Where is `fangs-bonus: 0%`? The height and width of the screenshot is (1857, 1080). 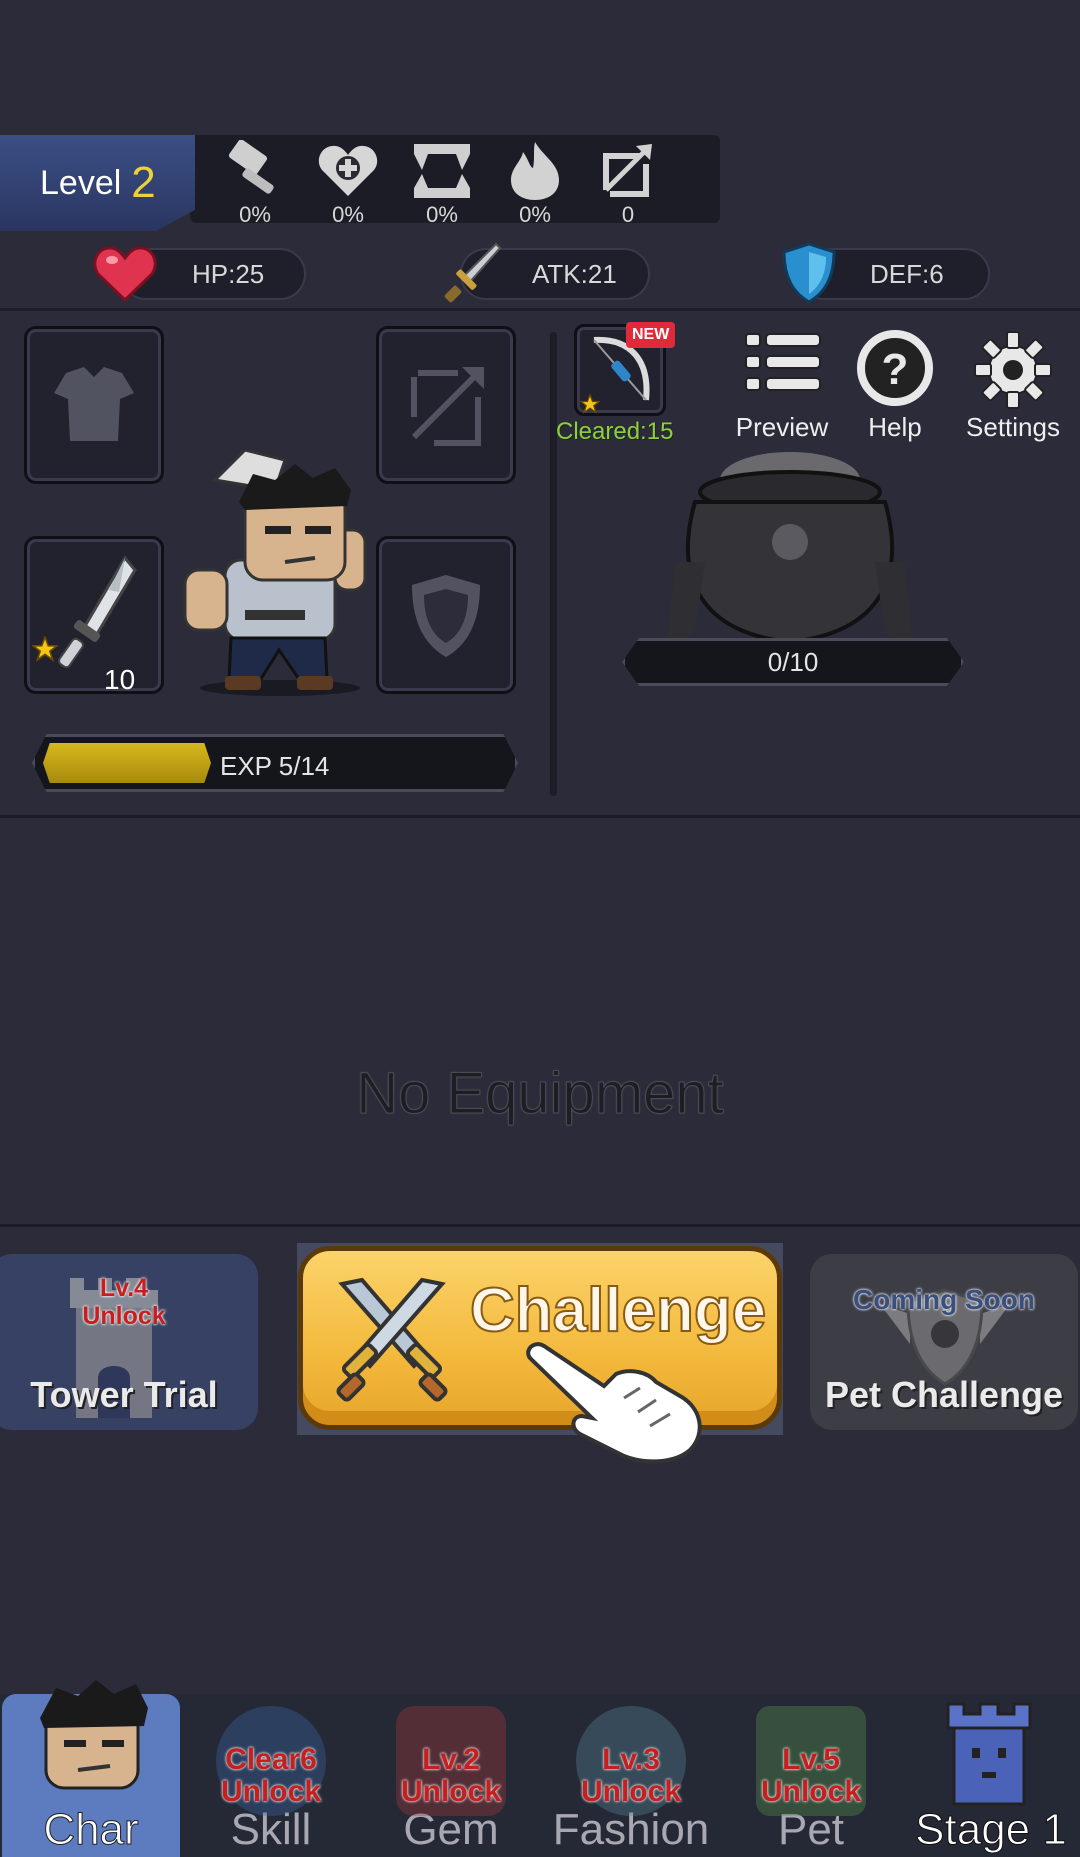
fangs-bonus: 0% is located at coordinates (442, 184).